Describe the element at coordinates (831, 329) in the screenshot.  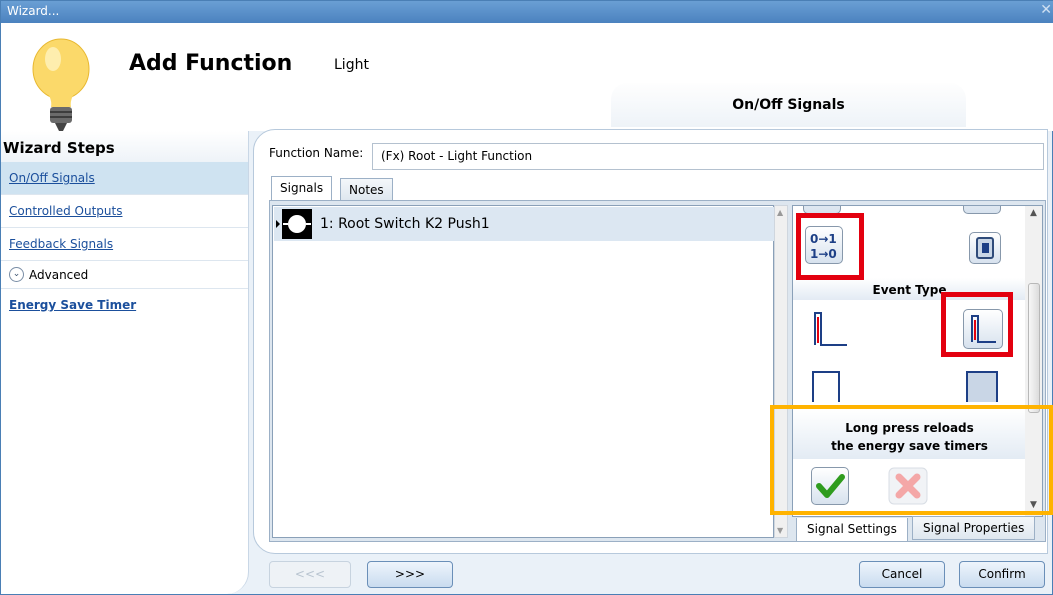
I see `press-edge-icon` at that location.